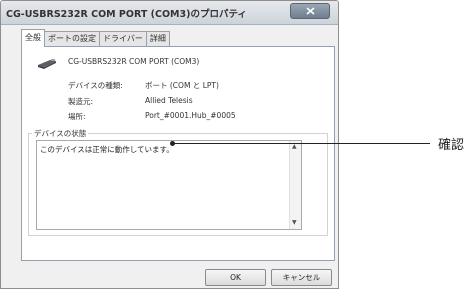  What do you see at coordinates (81, 101) in the screenshot?
I see `manufacturer-label: 製造元:` at bounding box center [81, 101].